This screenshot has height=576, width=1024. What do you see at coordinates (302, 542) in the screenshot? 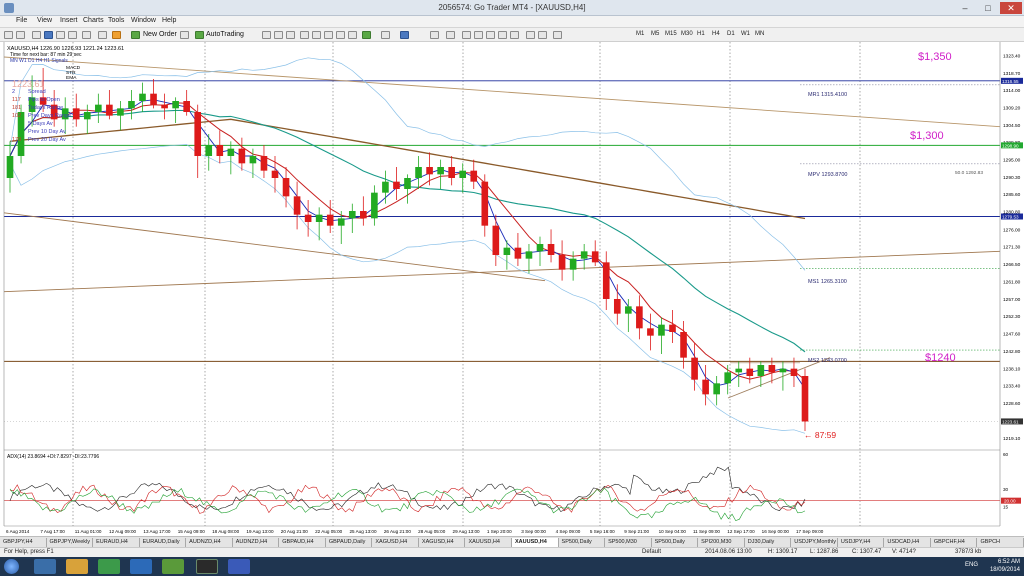
I see `chart-tab: GBPAUD,H4` at bounding box center [302, 542].